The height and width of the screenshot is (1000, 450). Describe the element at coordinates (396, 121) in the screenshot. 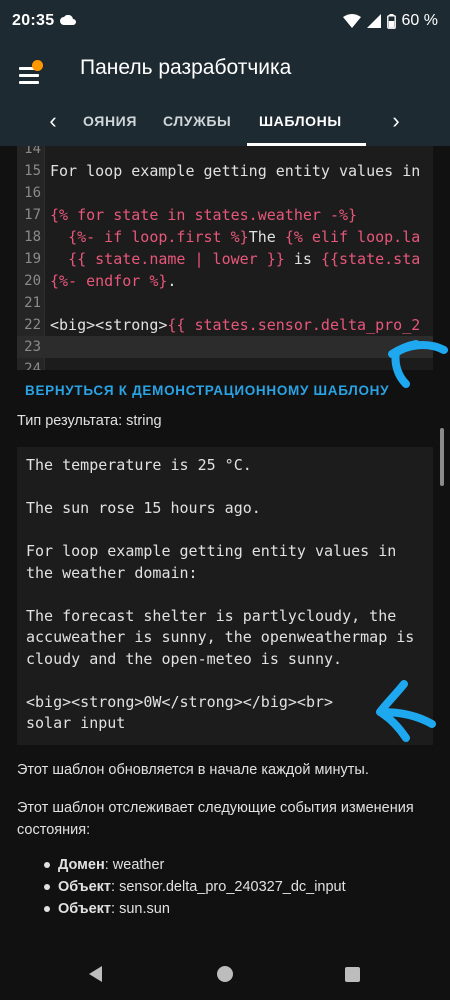

I see `tab-scroll-right-icon: ›` at that location.